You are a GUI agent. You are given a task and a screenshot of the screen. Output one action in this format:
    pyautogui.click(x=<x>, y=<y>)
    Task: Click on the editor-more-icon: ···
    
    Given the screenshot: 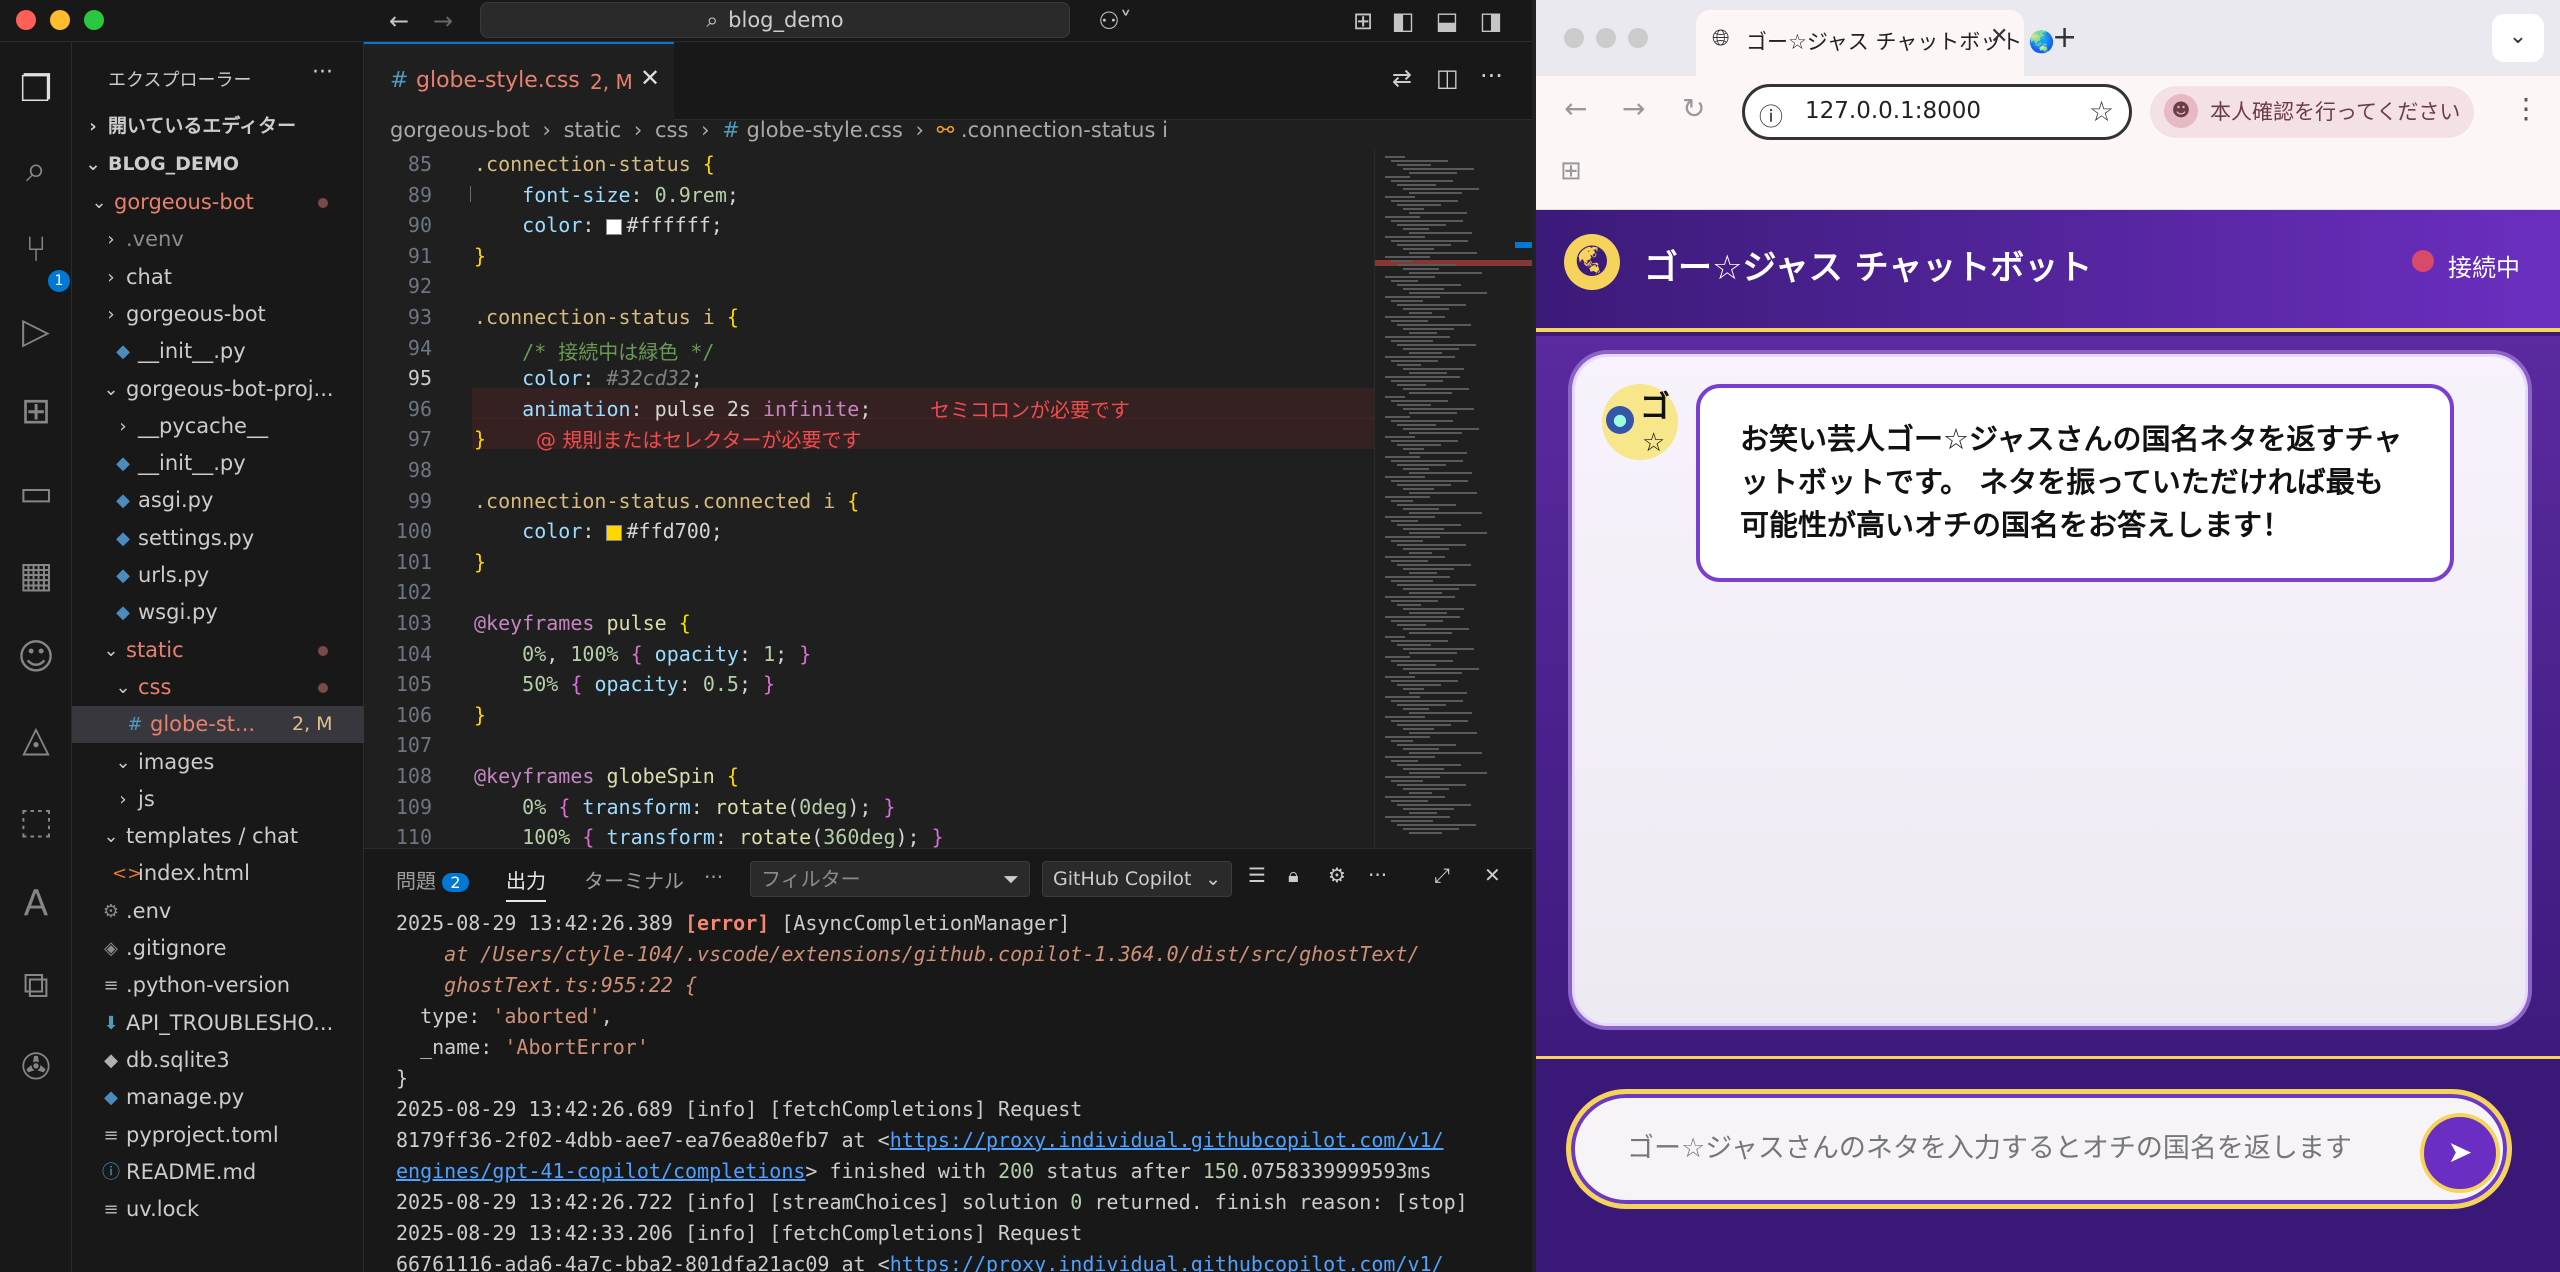 What is the action you would take?
    pyautogui.click(x=1491, y=76)
    